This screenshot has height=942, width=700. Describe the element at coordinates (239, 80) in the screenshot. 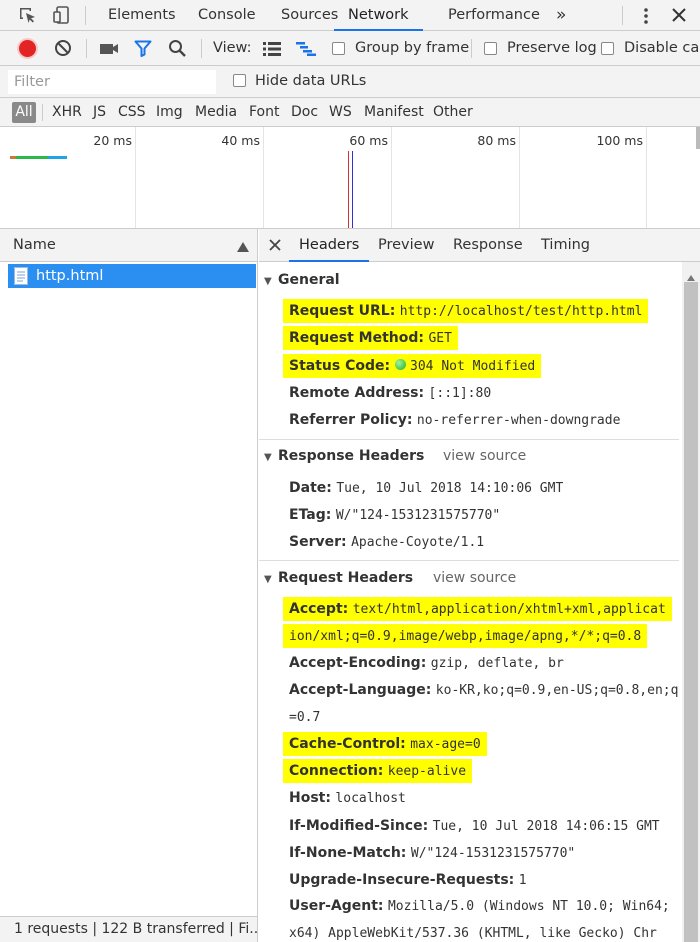

I see `hide-data-urls-checkbox` at that location.